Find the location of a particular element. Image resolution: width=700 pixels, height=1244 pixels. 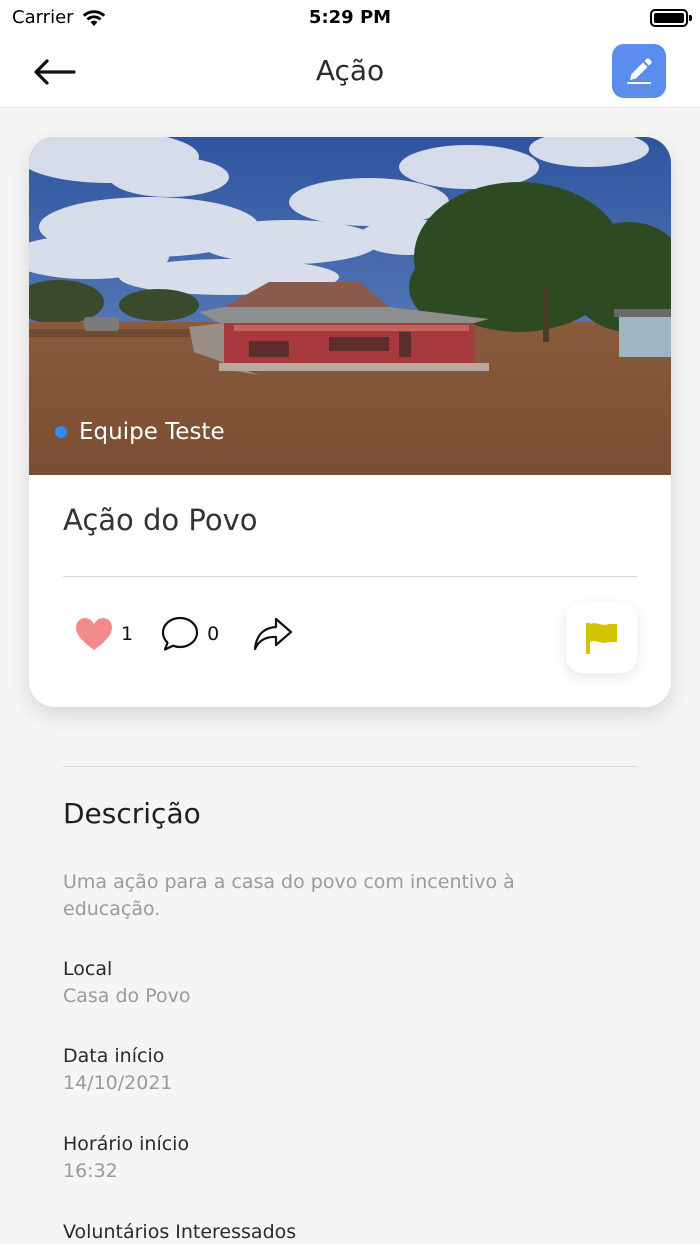

start-time-field: Horário início 16:32 is located at coordinates (126, 1158).